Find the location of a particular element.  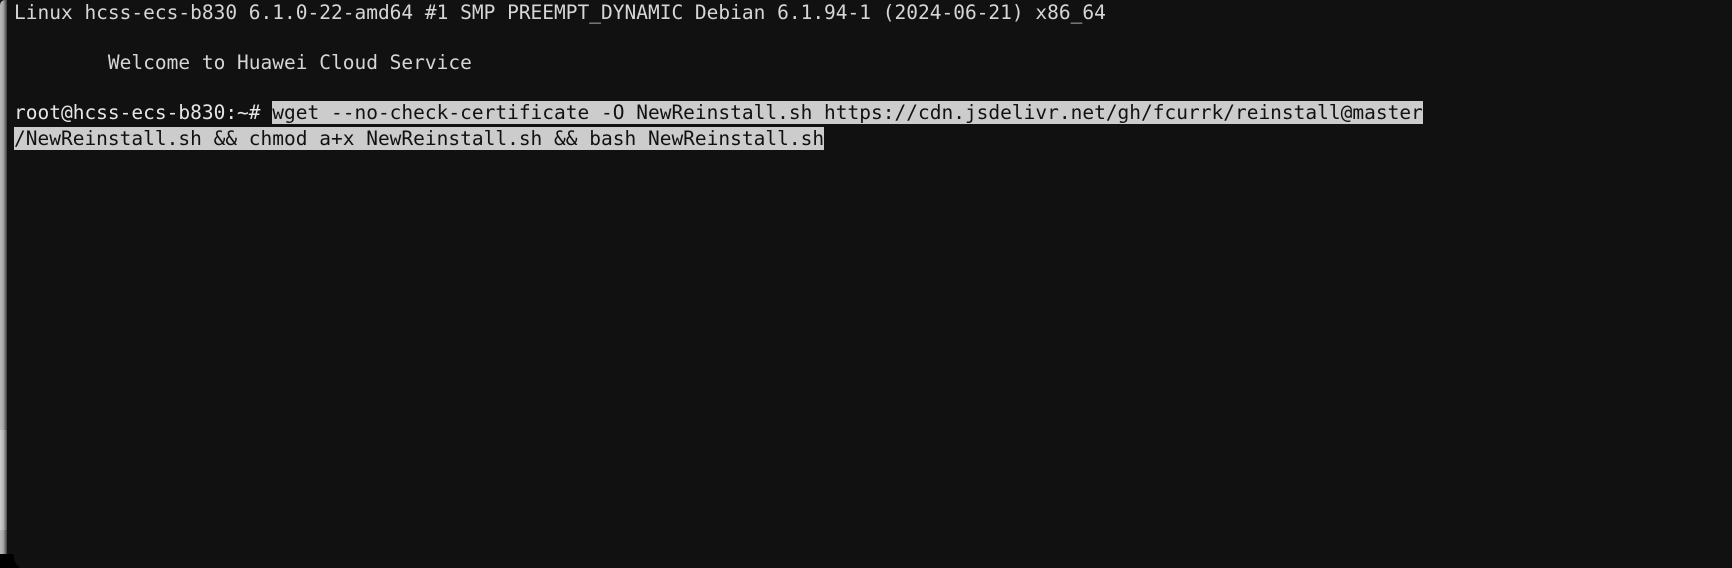

shell-prompt: root@hcss-ecs-b830:~# is located at coordinates (143, 112).